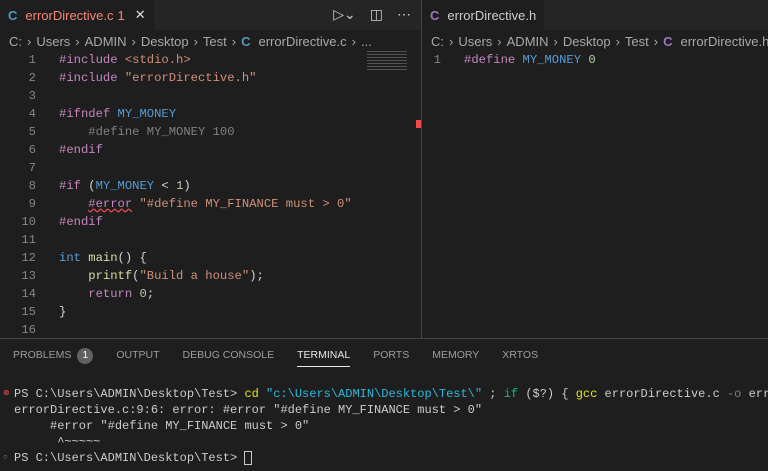 The width and height of the screenshot is (768, 471). I want to click on code-line: 5 #define MY_MONEY 100, so click(210, 132).